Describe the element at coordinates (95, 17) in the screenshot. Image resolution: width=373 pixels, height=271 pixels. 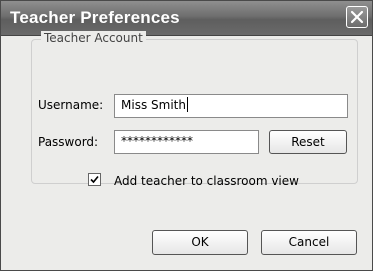
I see `dialog-title: Teacher Preferences` at that location.